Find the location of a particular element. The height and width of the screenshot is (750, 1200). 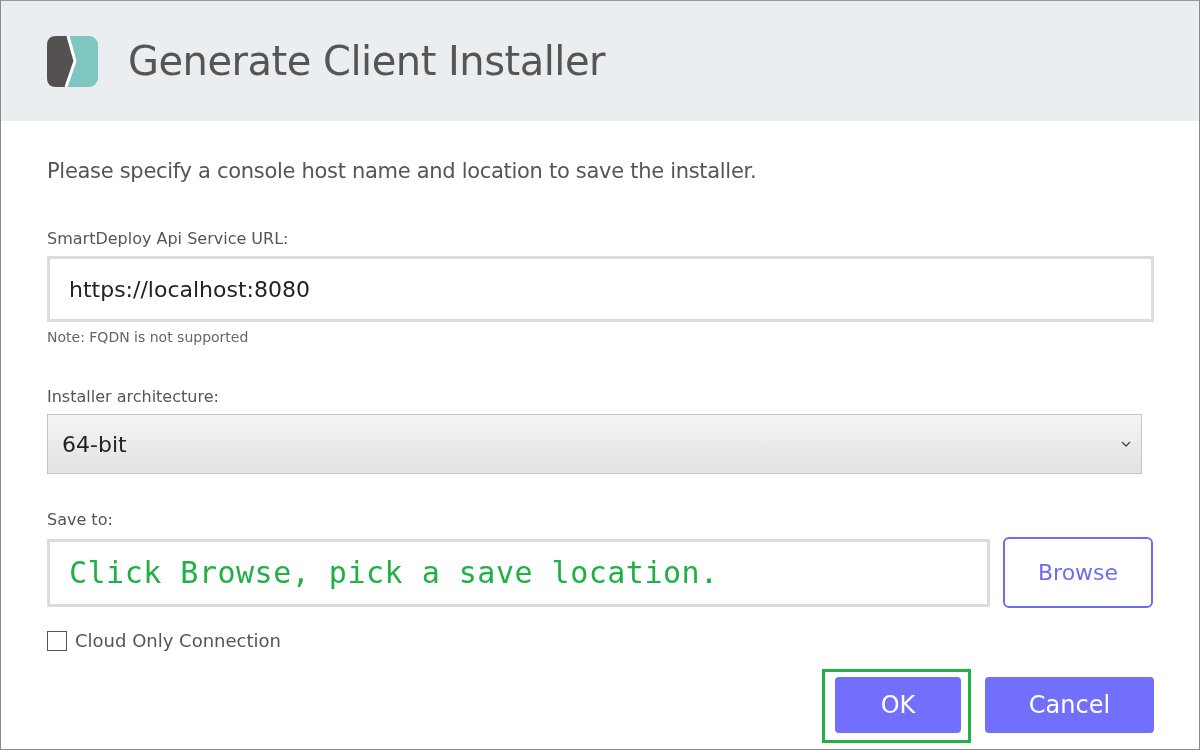

annotation-text: Click Browse, pick a save location. is located at coordinates (394, 572).